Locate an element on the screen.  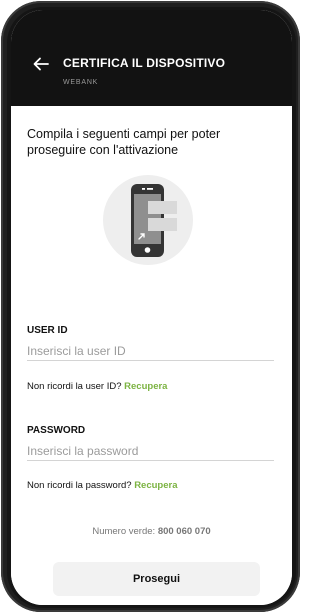
password-input is located at coordinates (150, 451).